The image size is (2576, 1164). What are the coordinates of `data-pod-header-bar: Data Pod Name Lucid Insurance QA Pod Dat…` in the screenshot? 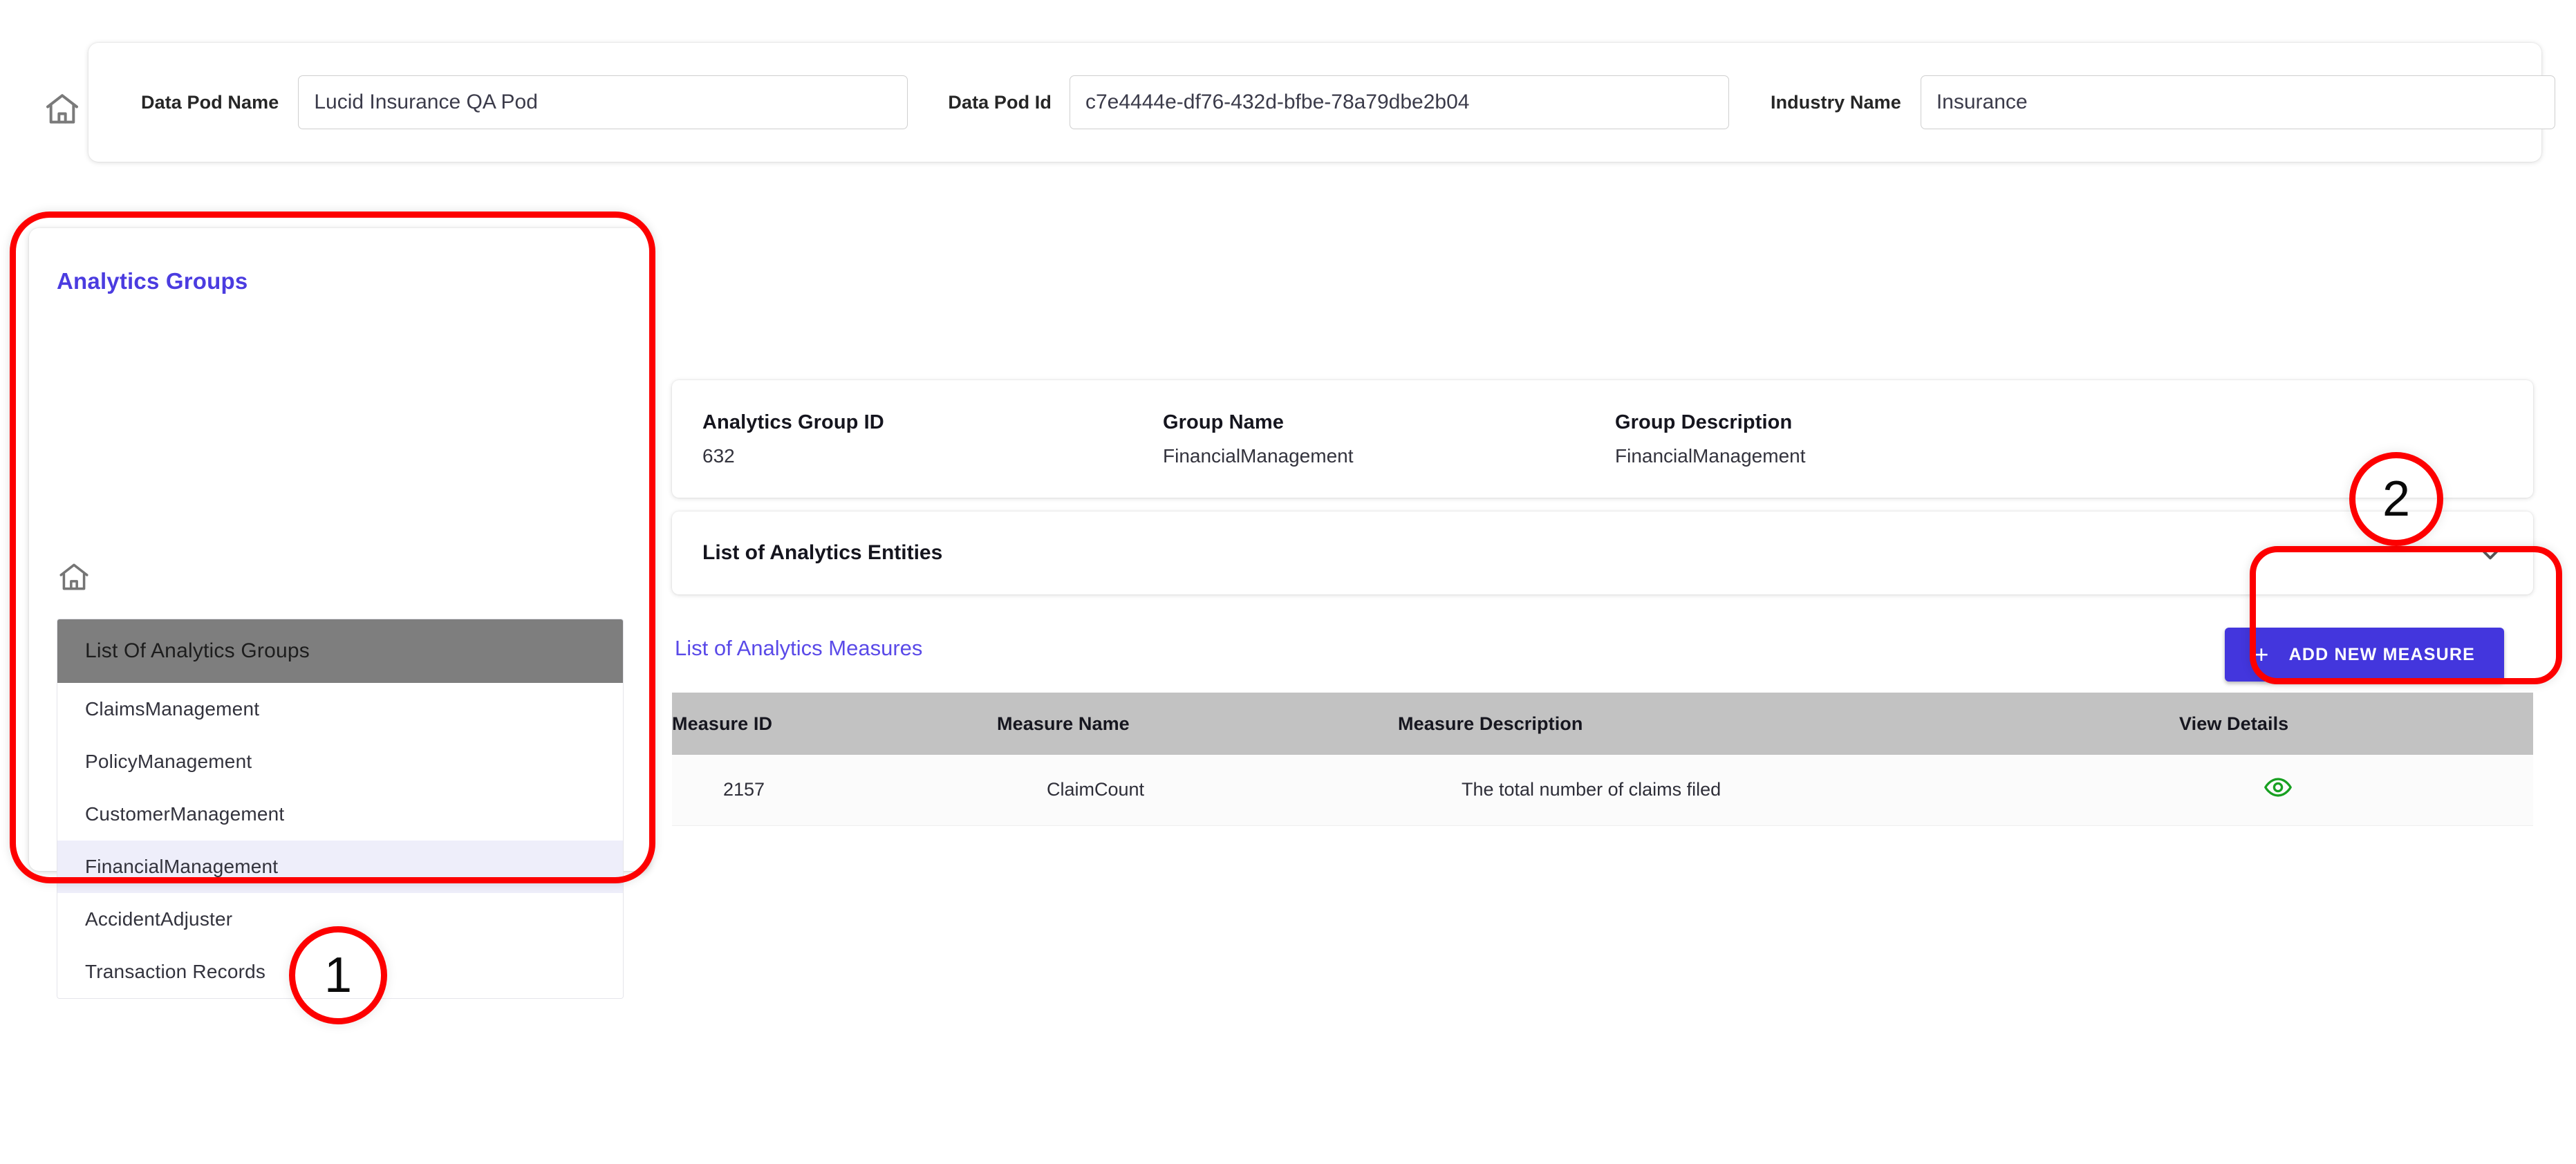 It's located at (1321, 102).